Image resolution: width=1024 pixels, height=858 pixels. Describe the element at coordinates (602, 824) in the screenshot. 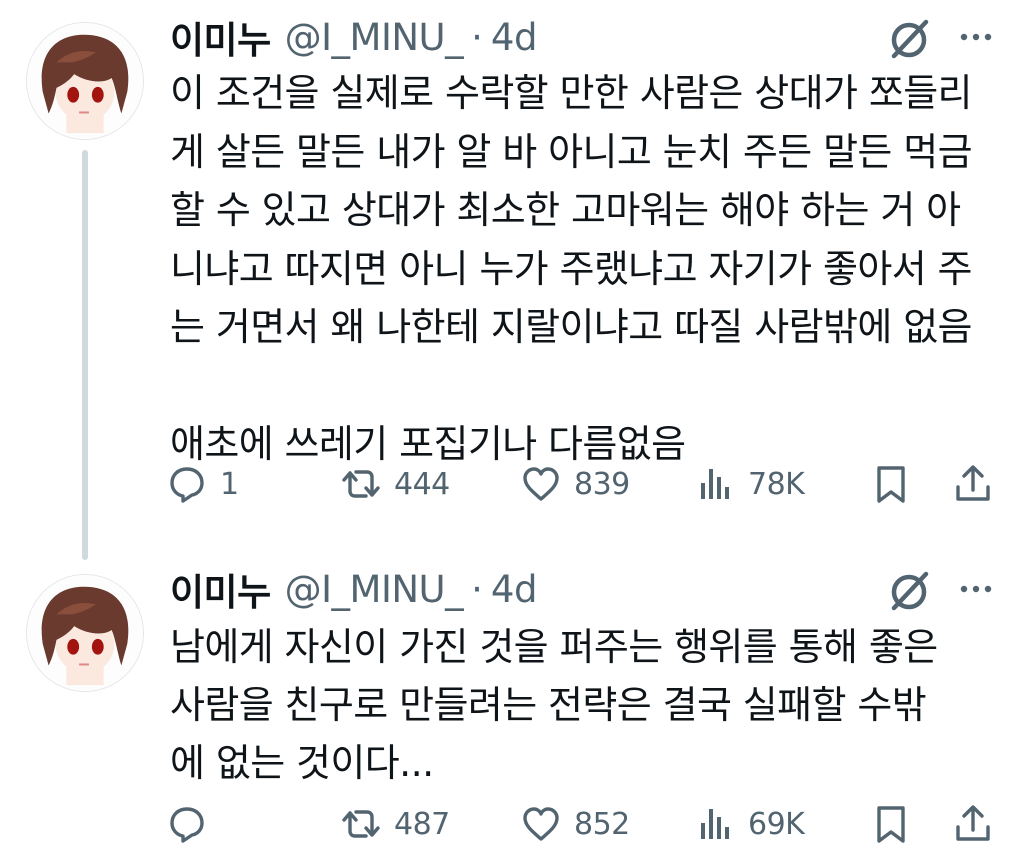

I see `like-count: 852` at that location.